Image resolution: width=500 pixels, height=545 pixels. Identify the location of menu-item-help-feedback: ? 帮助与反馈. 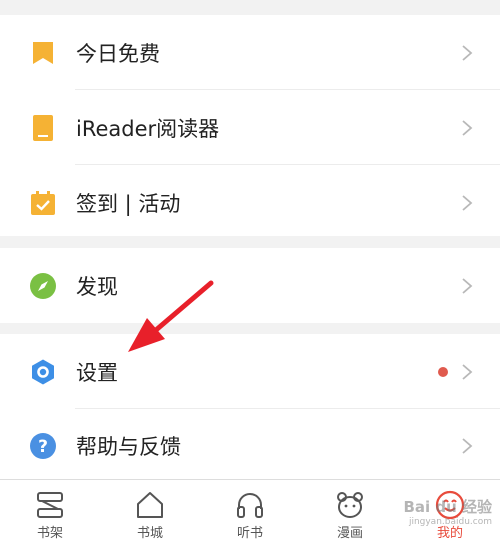
(250, 445).